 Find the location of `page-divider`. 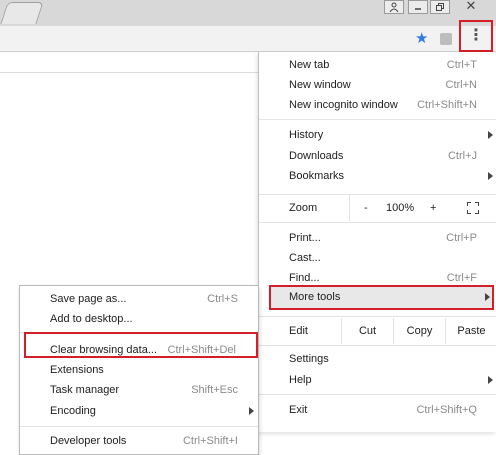

page-divider is located at coordinates (130, 72).